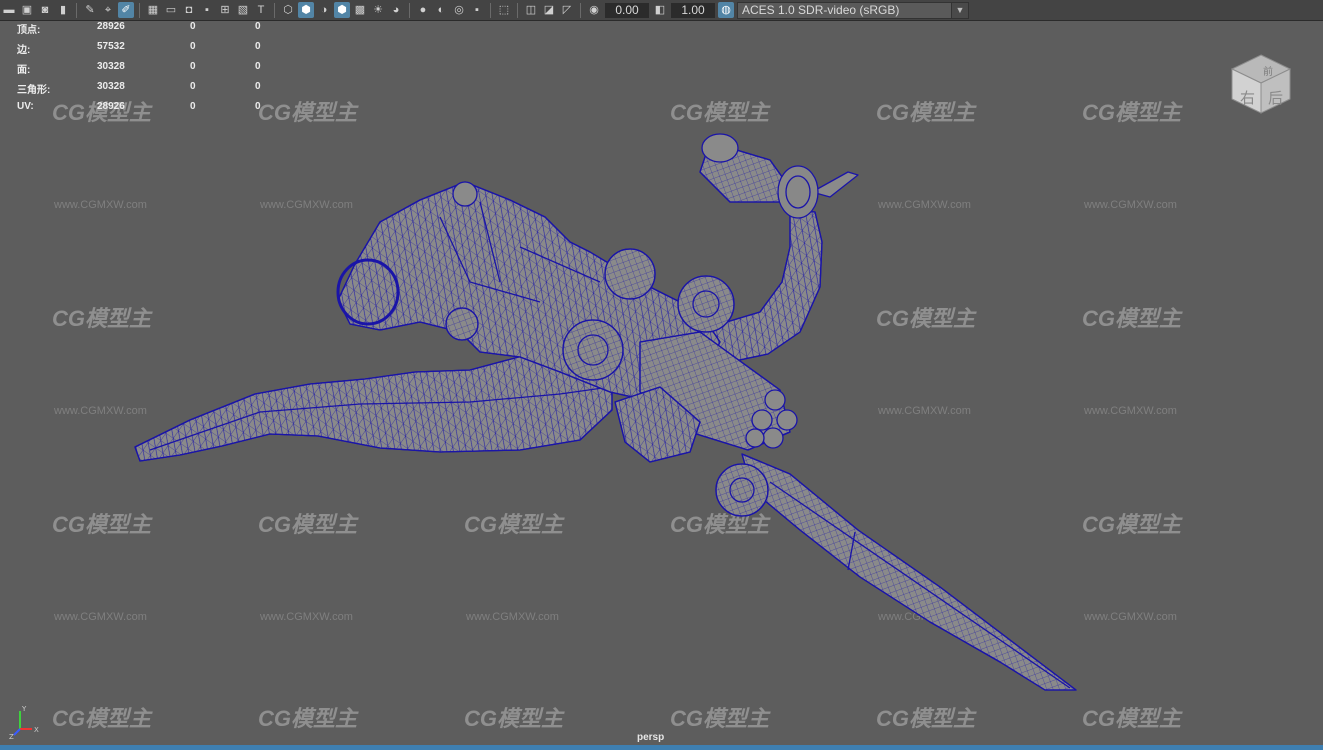  What do you see at coordinates (153, 10) in the screenshot?
I see `grid-icon: ▦` at bounding box center [153, 10].